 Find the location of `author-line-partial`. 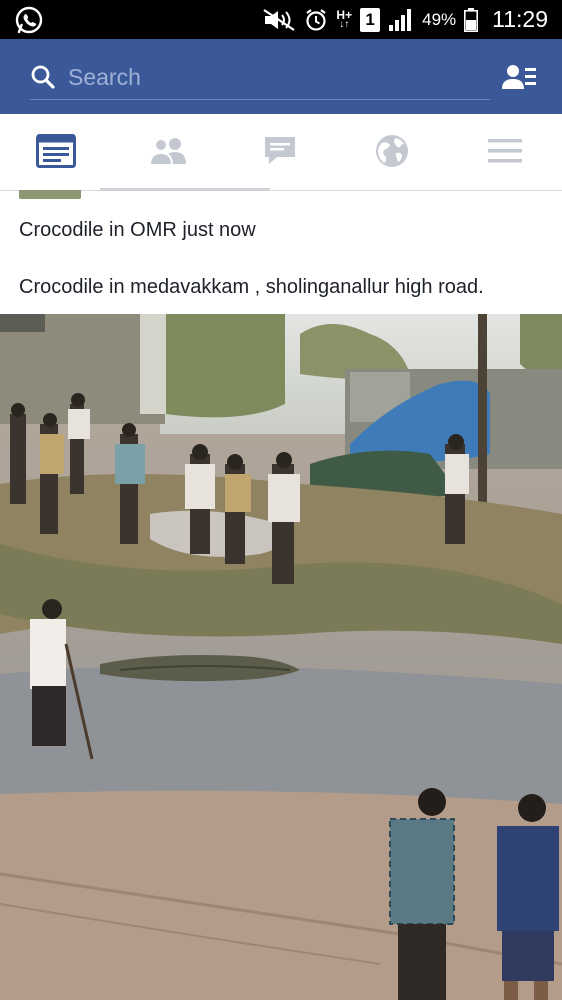

author-line-partial is located at coordinates (185, 189).